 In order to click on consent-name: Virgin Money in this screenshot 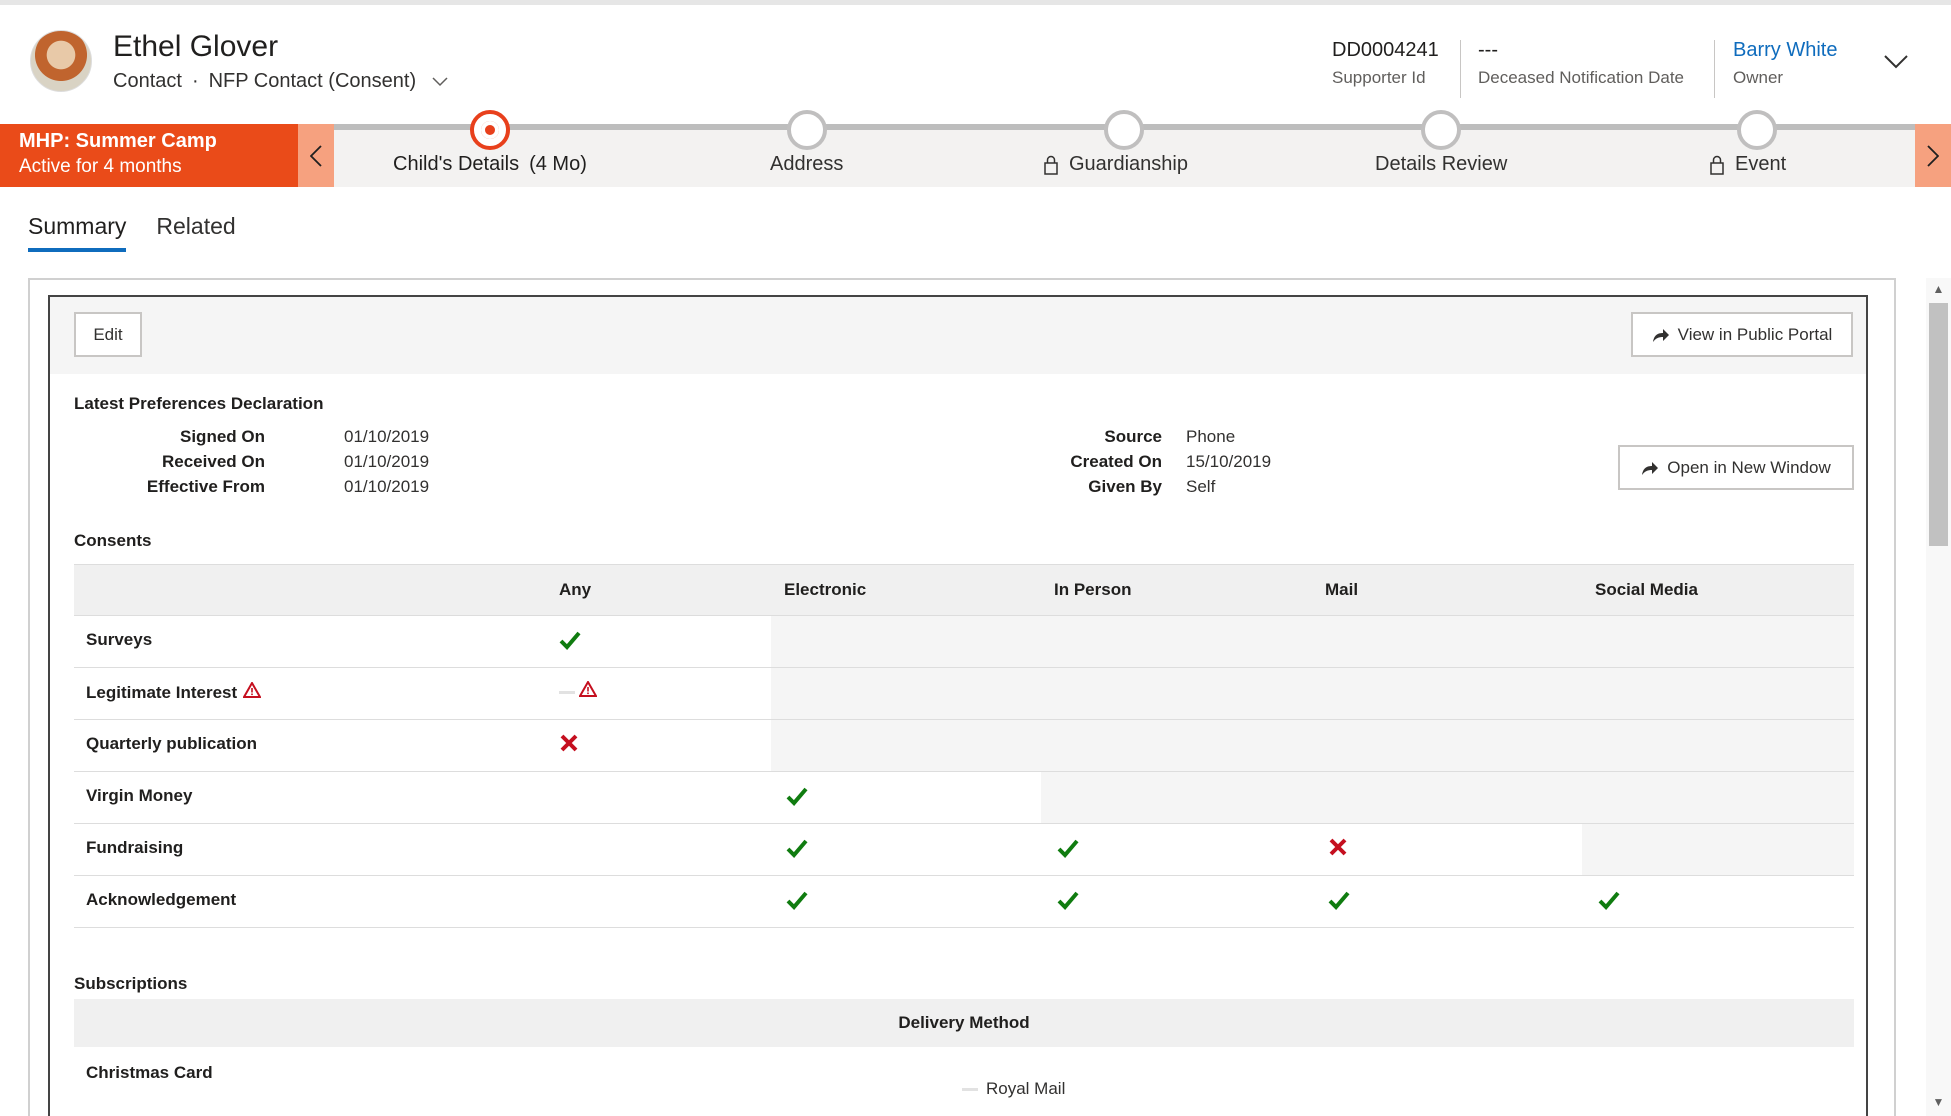, I will do `click(139, 796)`.